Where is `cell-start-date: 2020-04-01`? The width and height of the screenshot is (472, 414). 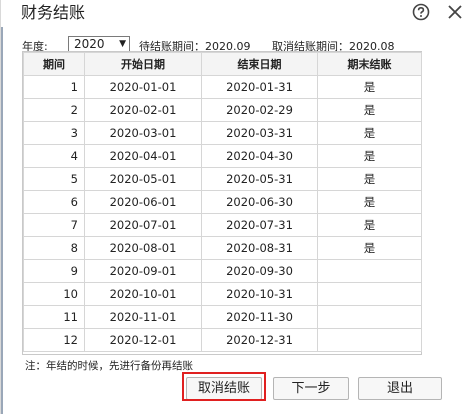 cell-start-date: 2020-04-01 is located at coordinates (143, 156).